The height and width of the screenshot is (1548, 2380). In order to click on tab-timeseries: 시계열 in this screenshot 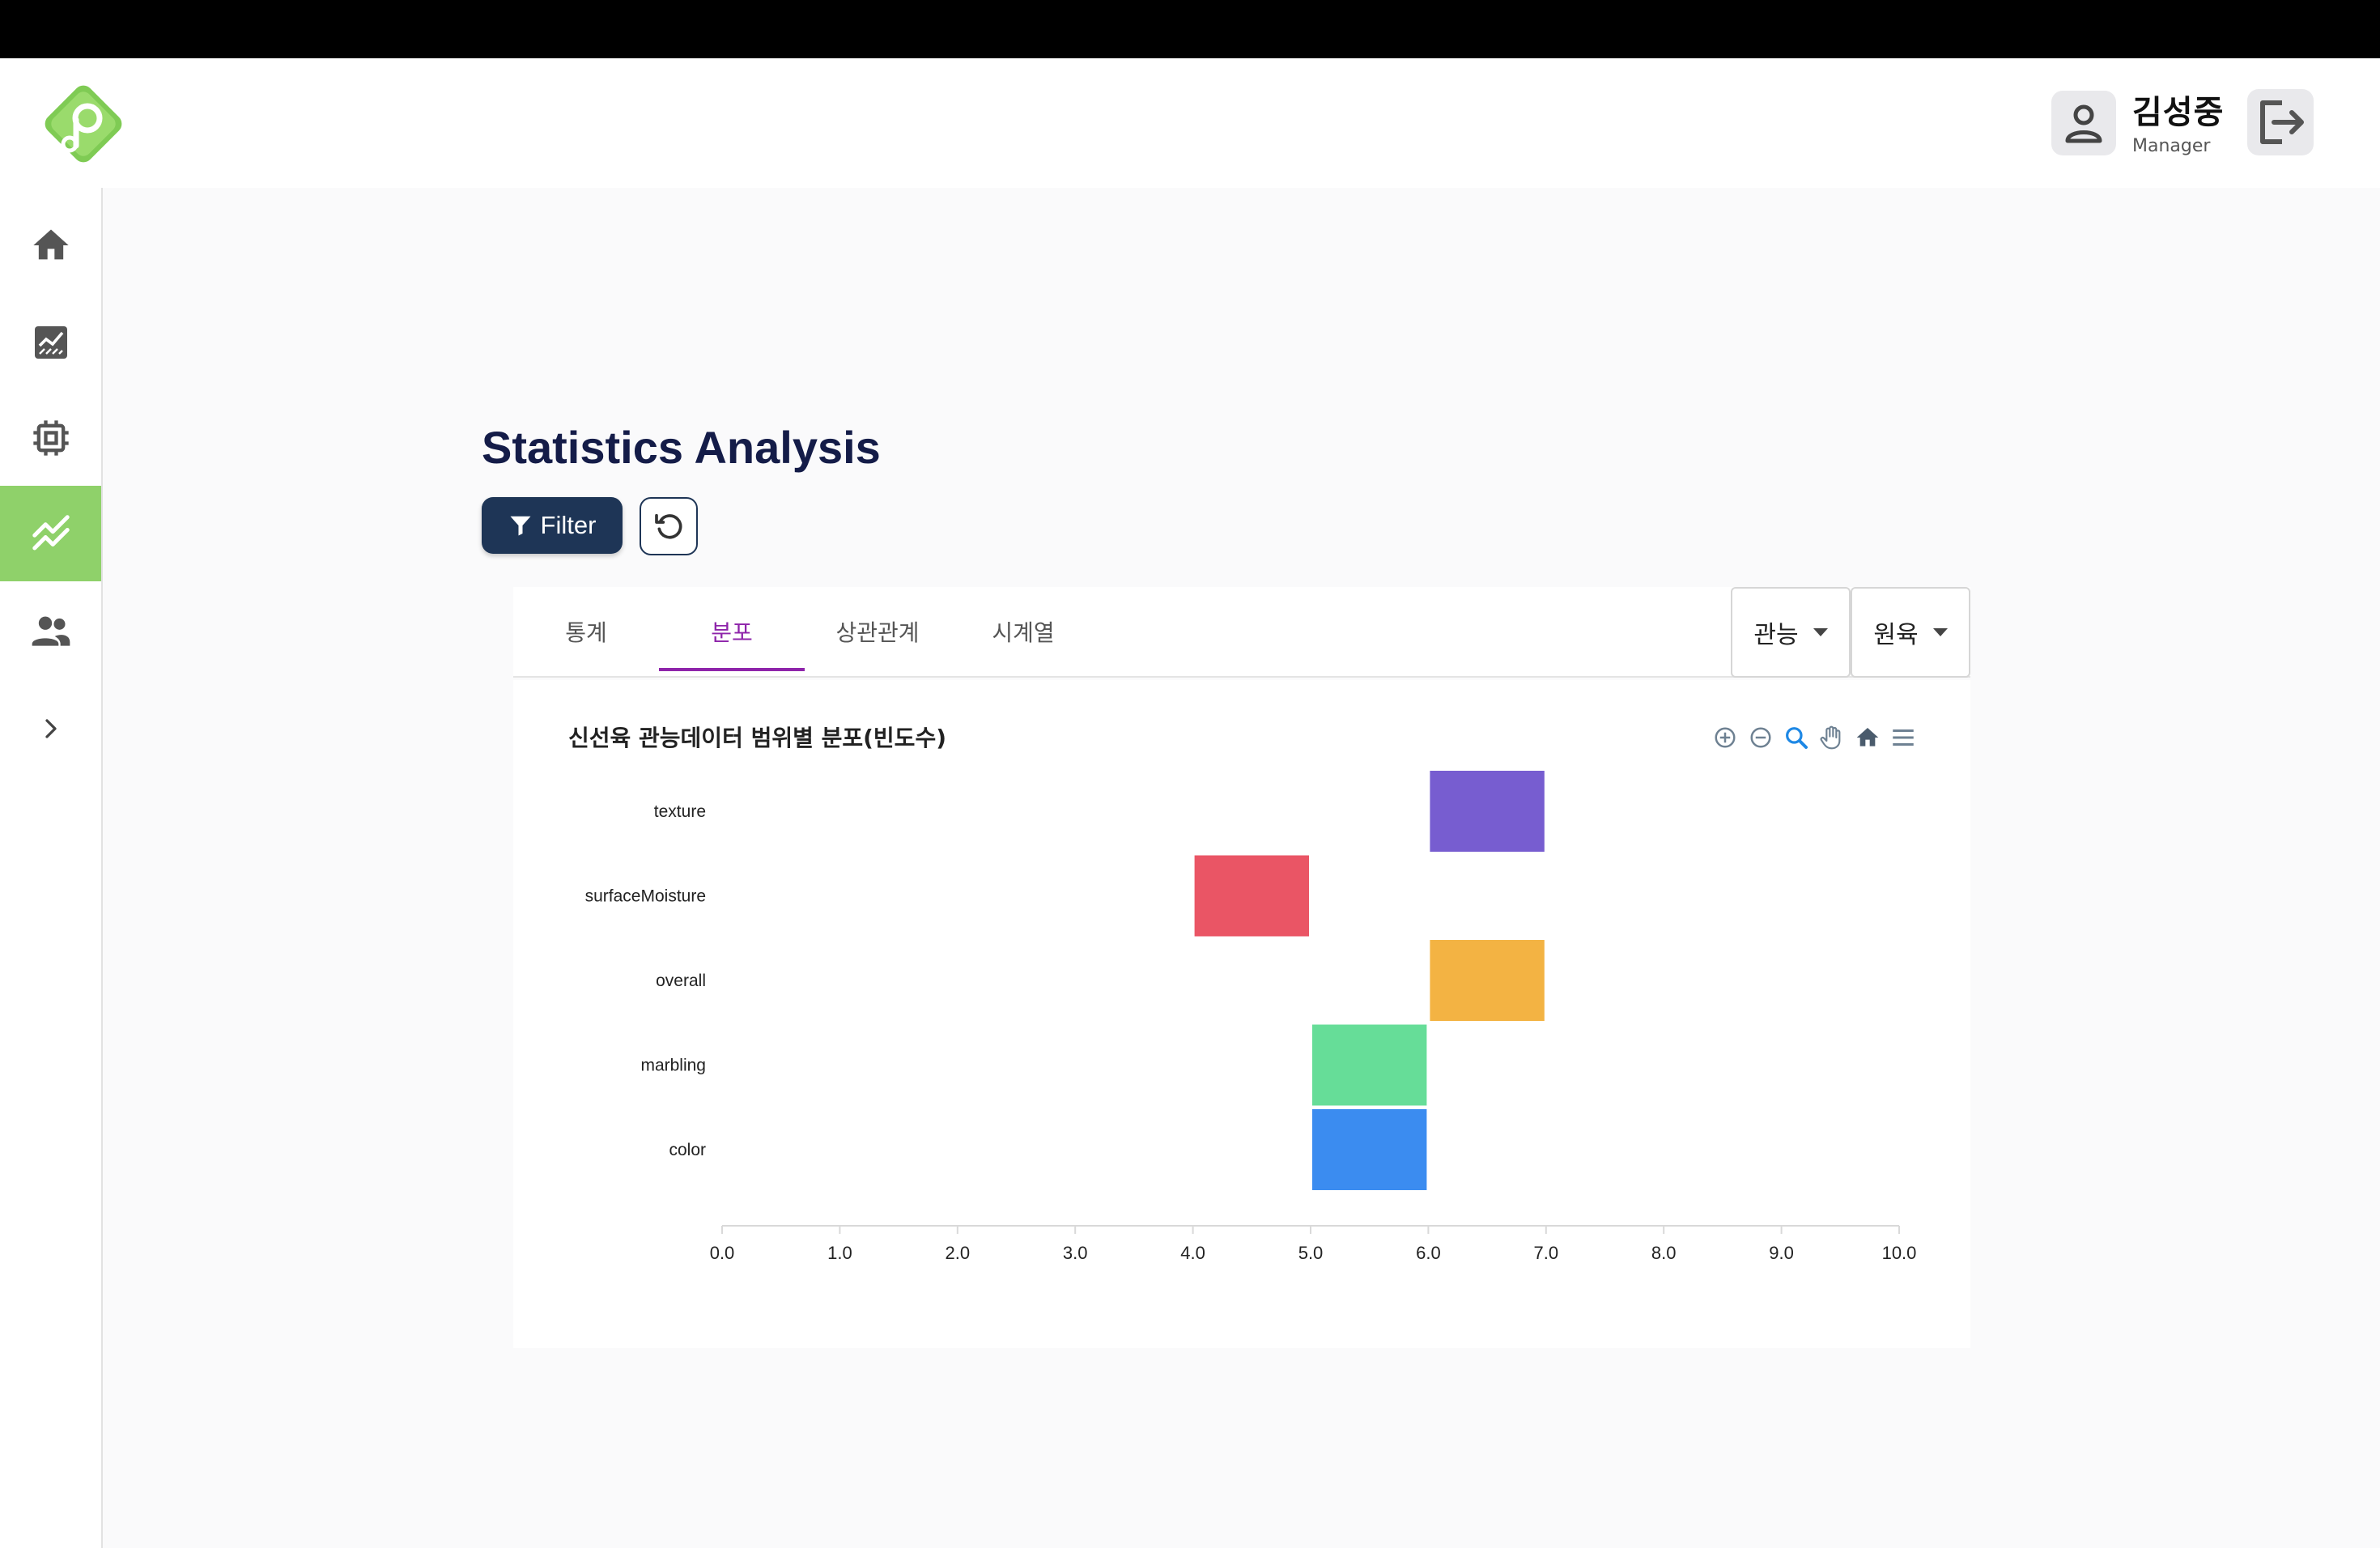, I will do `click(1023, 631)`.